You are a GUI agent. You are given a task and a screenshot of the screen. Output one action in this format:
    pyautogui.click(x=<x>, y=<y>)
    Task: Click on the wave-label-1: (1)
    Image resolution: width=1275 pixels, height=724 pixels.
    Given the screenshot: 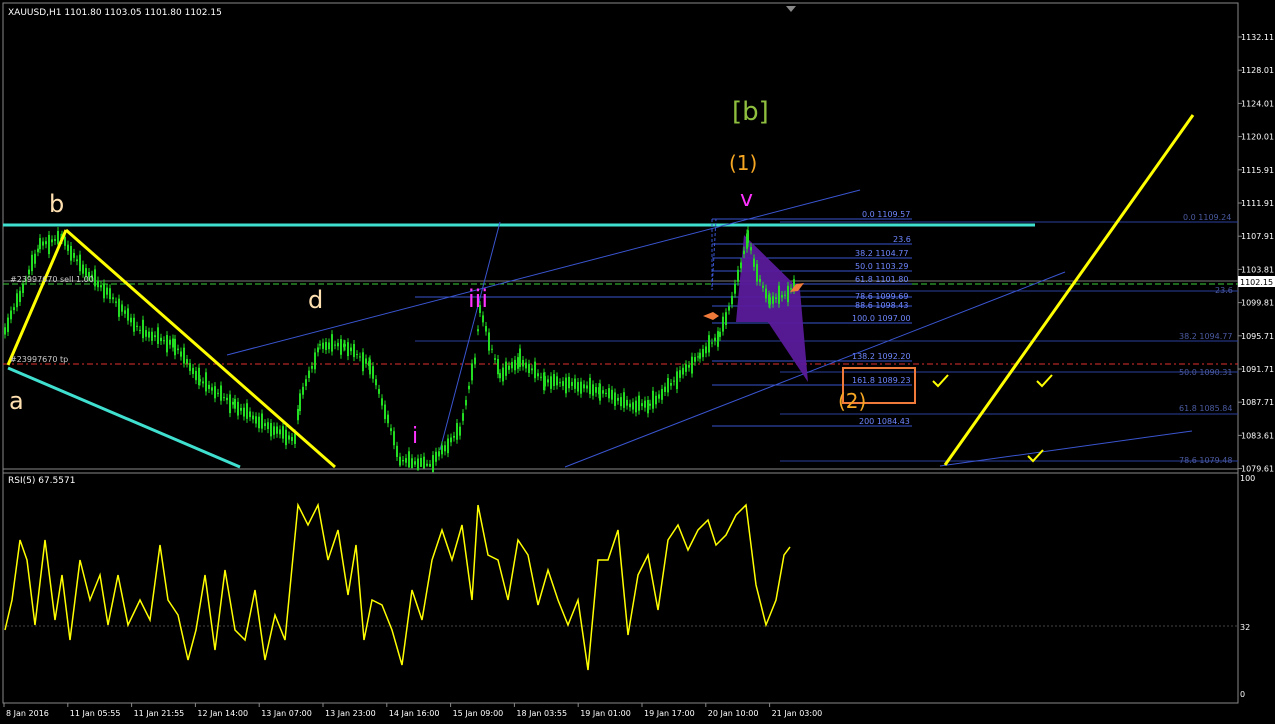 What is the action you would take?
    pyautogui.click(x=743, y=163)
    